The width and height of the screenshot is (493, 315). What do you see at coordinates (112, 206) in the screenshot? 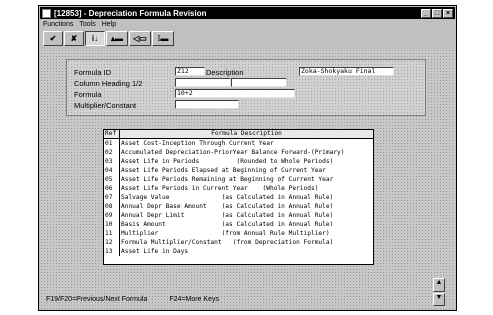
I see `row-ref: 08` at bounding box center [112, 206].